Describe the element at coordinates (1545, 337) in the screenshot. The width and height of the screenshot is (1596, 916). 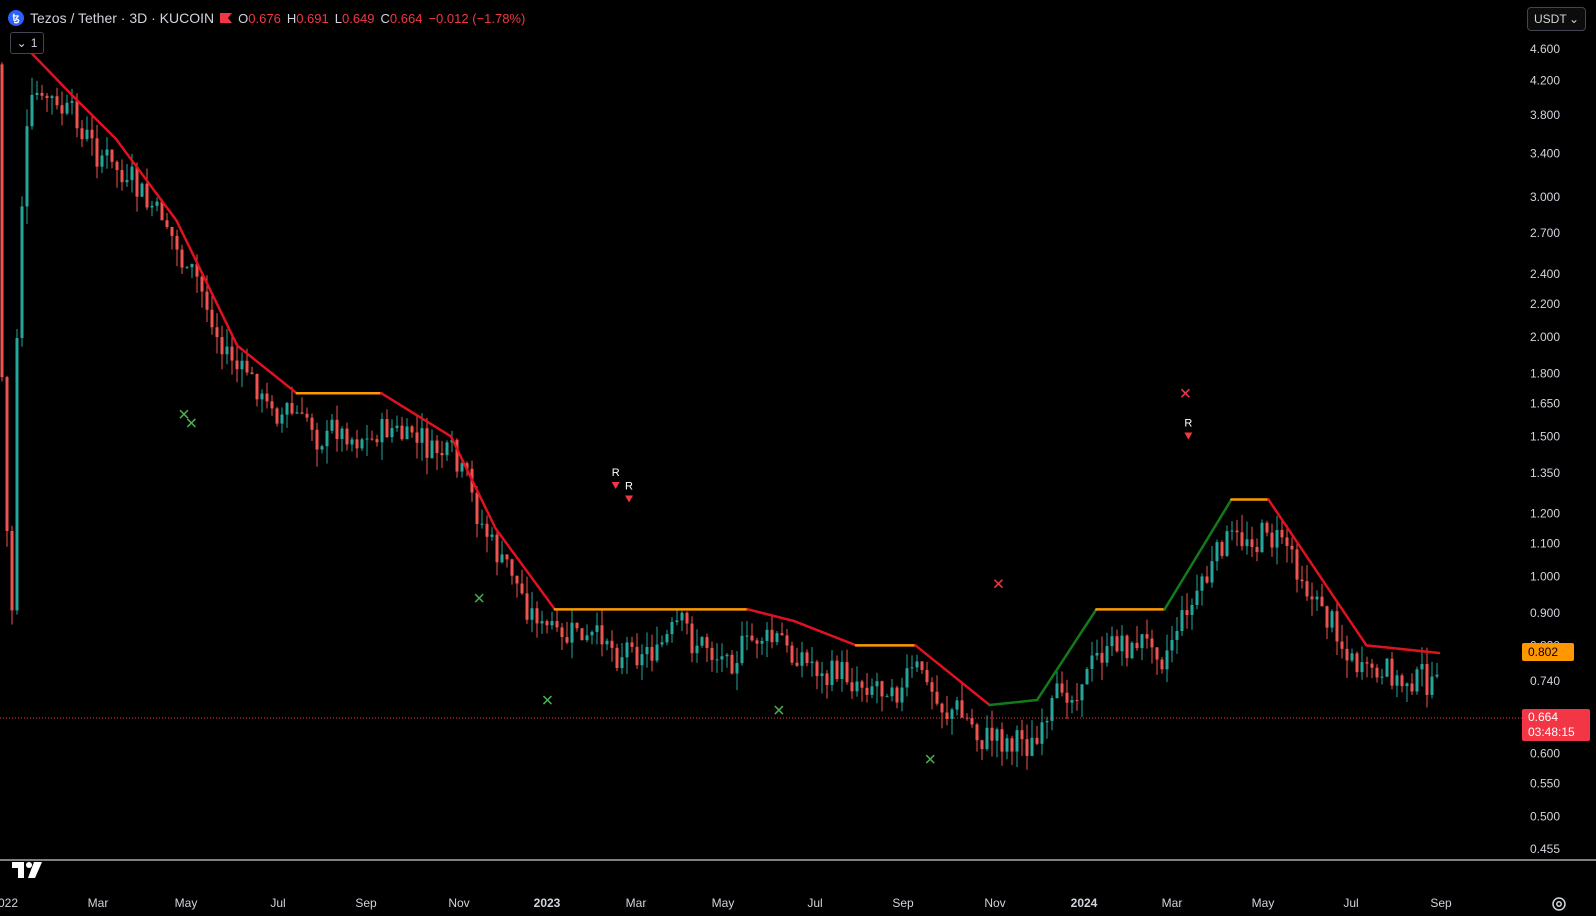
I see `price-axis-label: 2.000` at that location.